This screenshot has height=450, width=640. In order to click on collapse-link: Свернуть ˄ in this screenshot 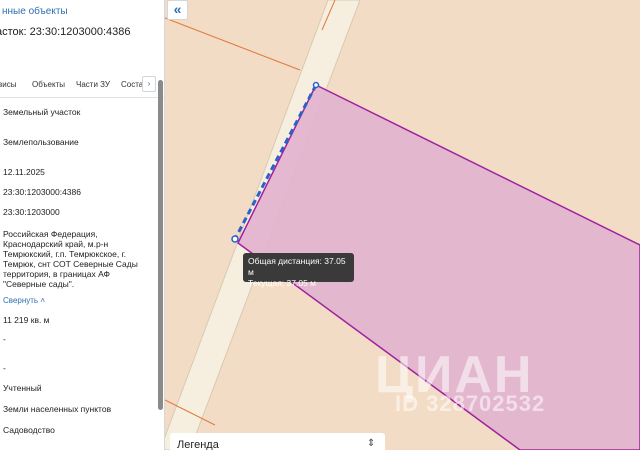, I will do `click(24, 300)`.